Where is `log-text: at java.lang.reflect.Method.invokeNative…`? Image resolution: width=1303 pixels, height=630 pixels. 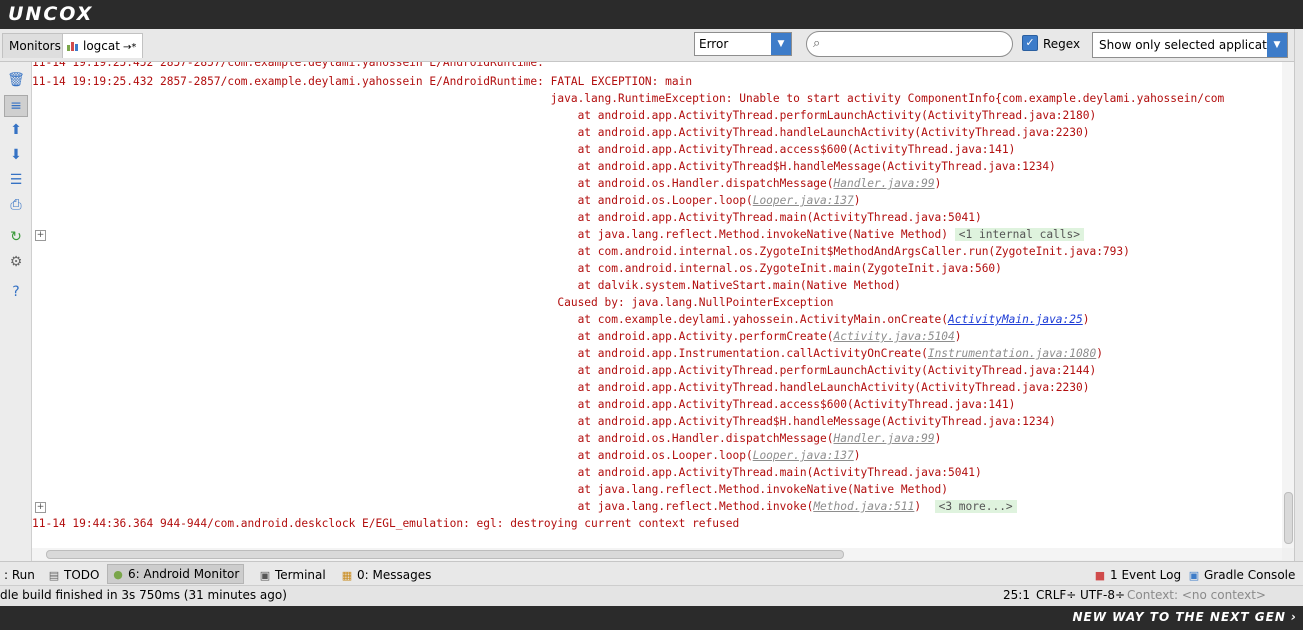
log-text: at java.lang.reflect.Method.invokeNative… is located at coordinates (490, 489).